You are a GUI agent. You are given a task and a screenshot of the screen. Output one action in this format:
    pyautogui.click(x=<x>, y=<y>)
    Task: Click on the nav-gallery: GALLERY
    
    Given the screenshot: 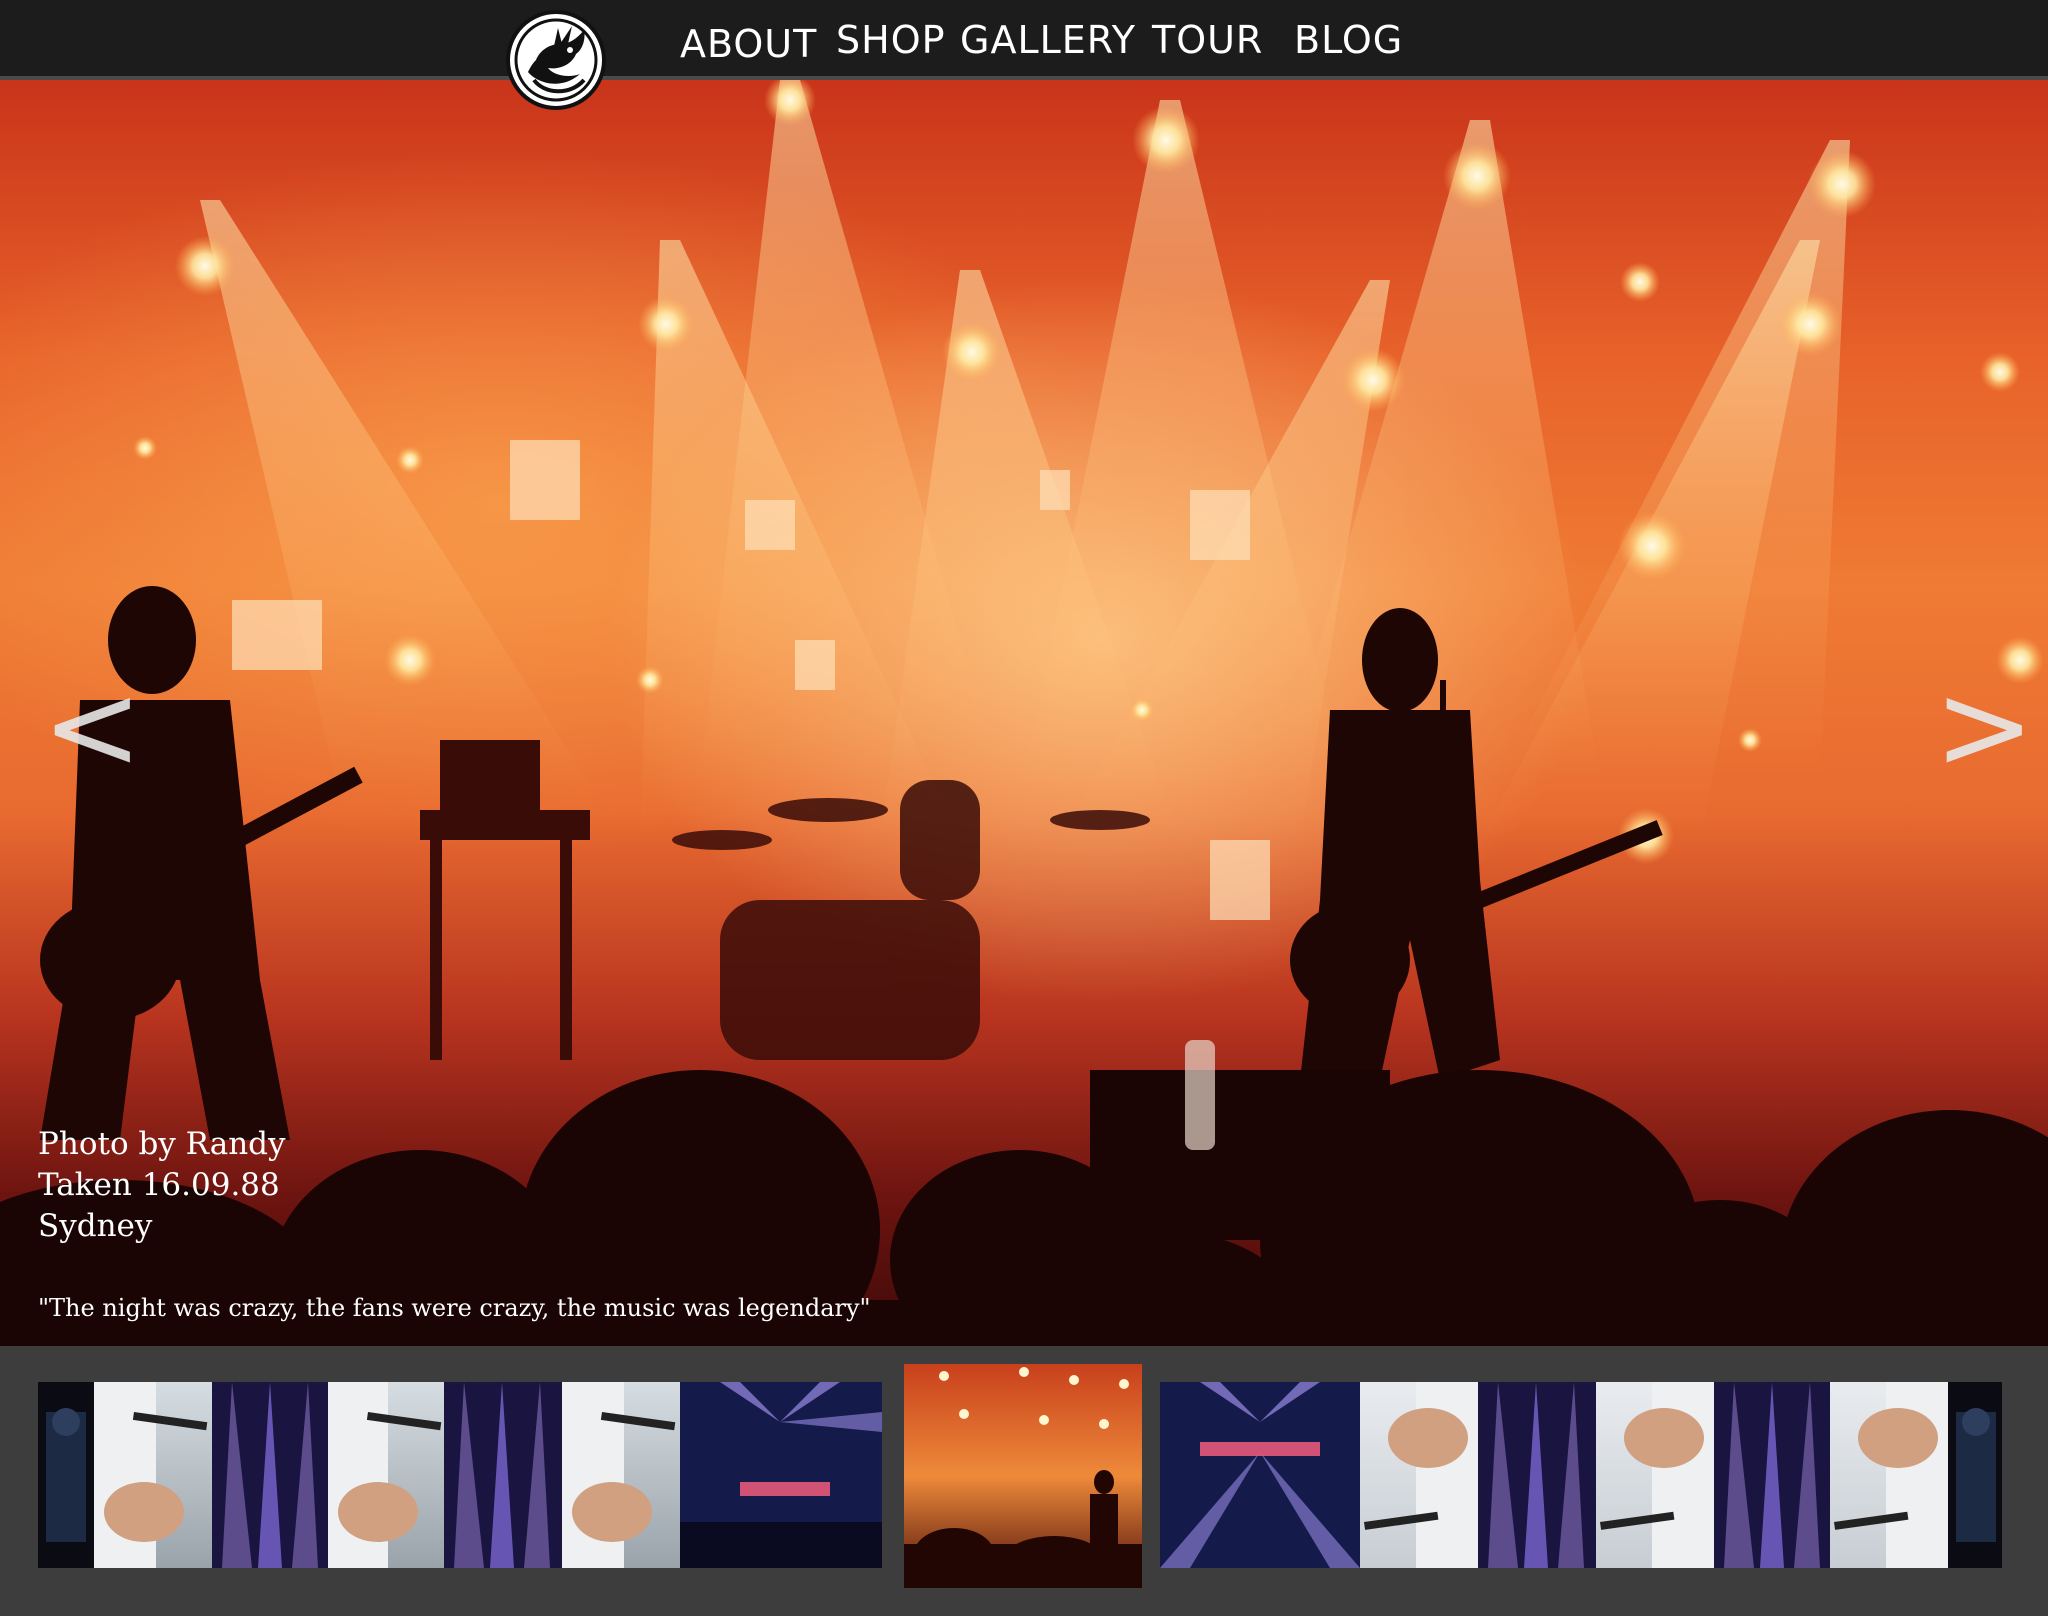 What is the action you would take?
    pyautogui.click(x=1048, y=40)
    